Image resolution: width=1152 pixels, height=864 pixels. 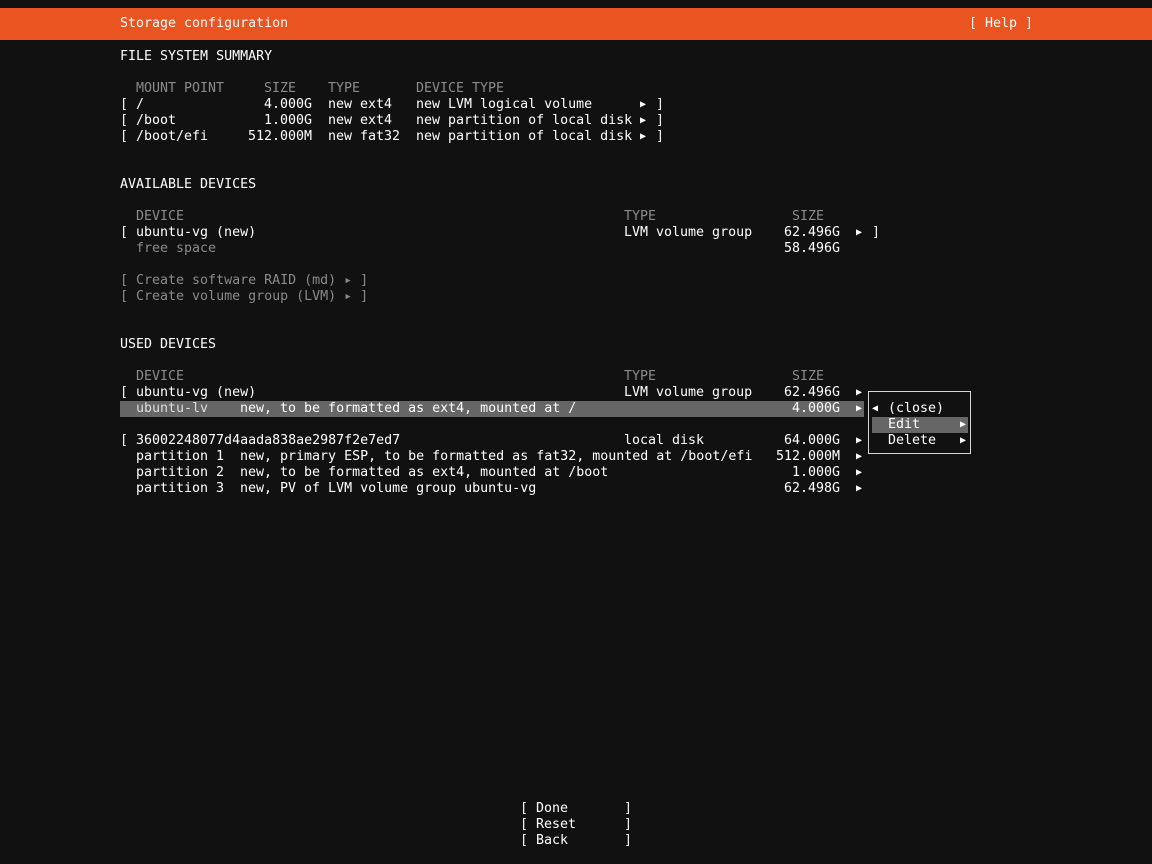 What do you see at coordinates (904, 424) in the screenshot?
I see `menu-edit-label: Edit` at bounding box center [904, 424].